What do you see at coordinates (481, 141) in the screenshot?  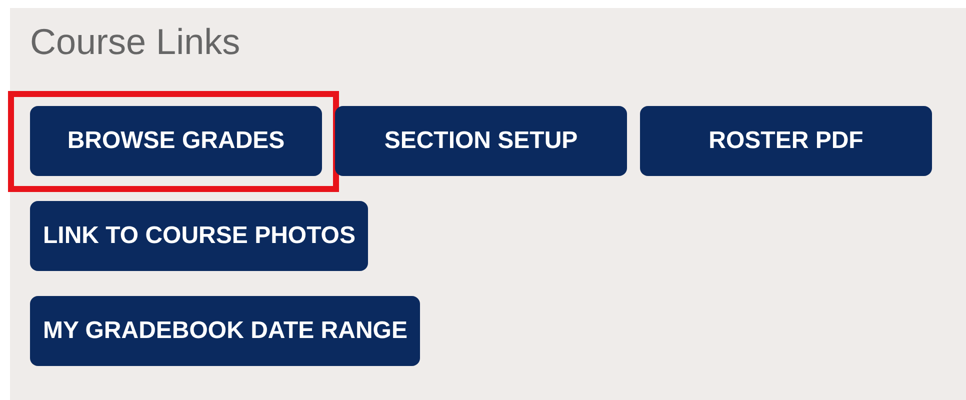 I see `link-button: SECTION SETUP` at bounding box center [481, 141].